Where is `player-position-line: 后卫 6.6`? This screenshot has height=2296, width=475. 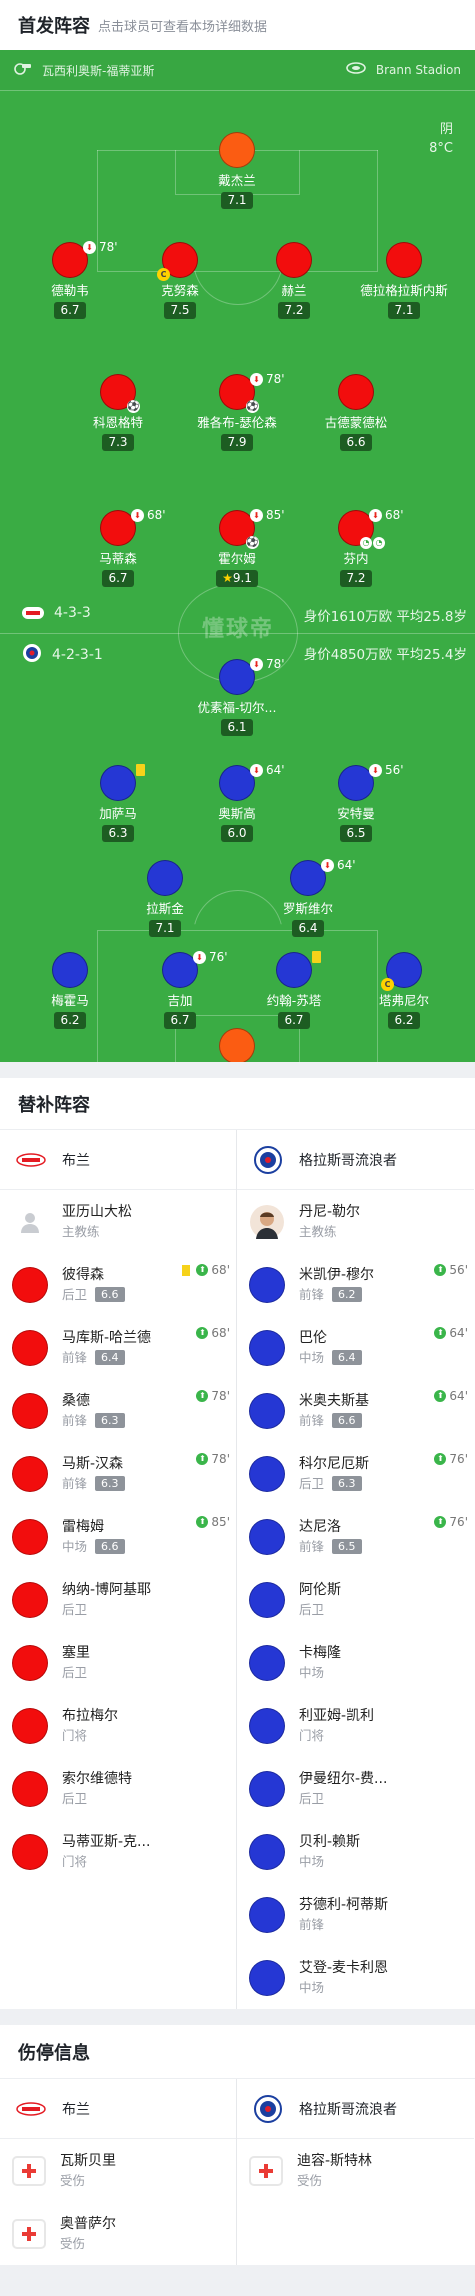 player-position-line: 后卫 6.6 is located at coordinates (93, 1295).